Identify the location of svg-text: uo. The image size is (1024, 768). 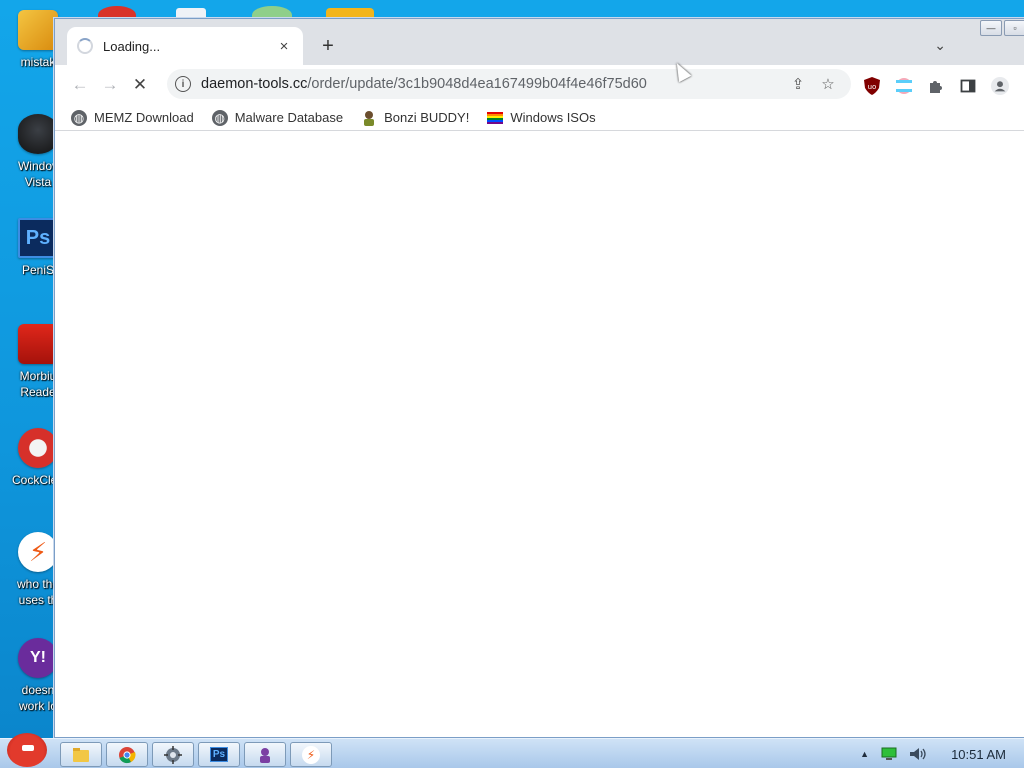
(872, 87).